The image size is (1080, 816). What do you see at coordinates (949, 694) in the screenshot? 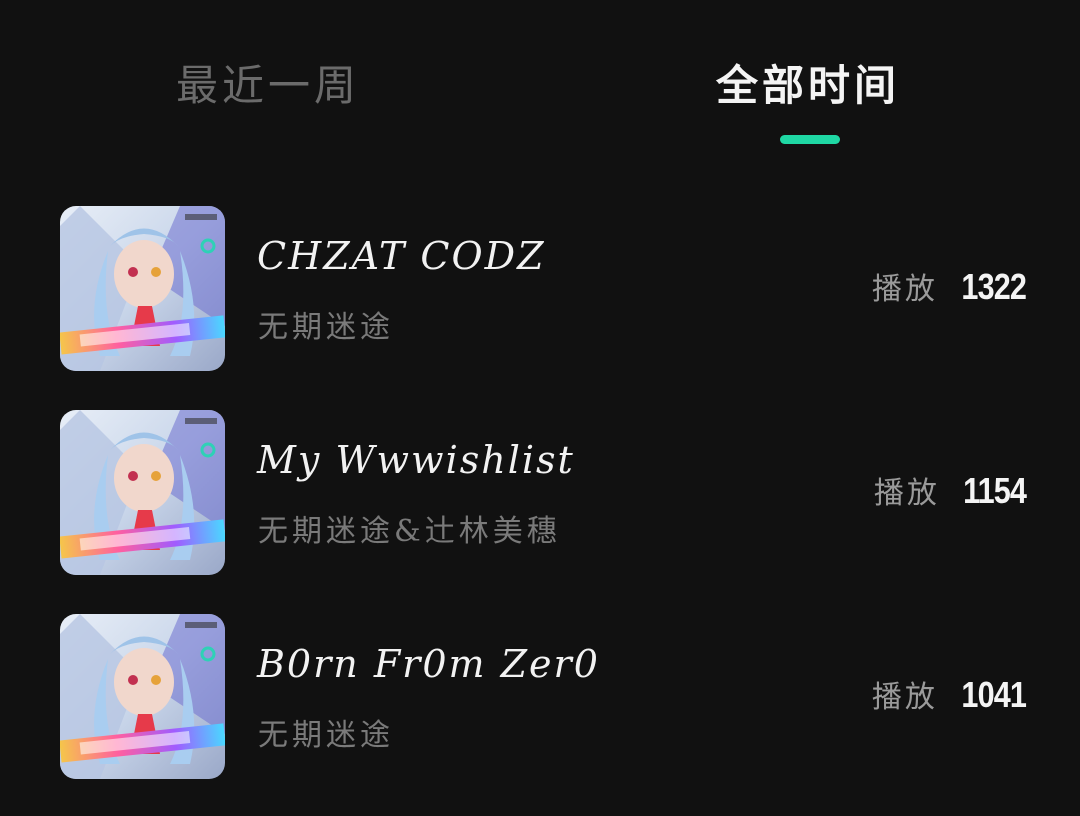
I see `play-count: 播放 1041` at bounding box center [949, 694].